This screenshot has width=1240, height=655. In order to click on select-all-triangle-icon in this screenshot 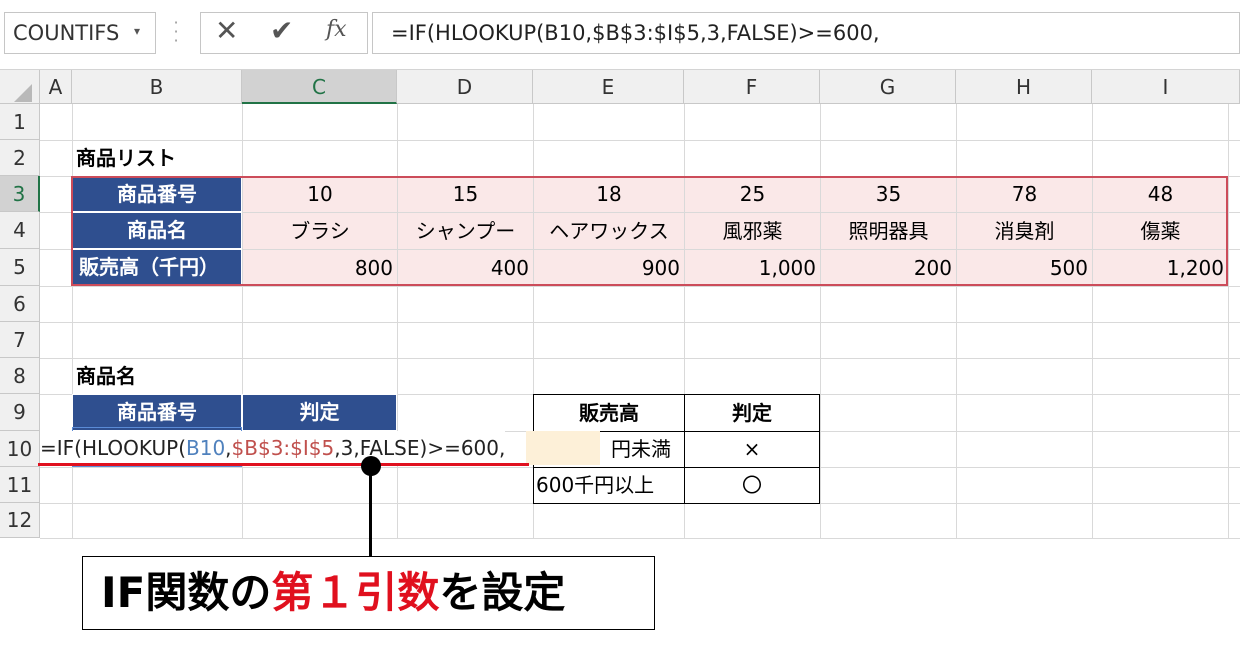, I will do `click(23, 93)`.